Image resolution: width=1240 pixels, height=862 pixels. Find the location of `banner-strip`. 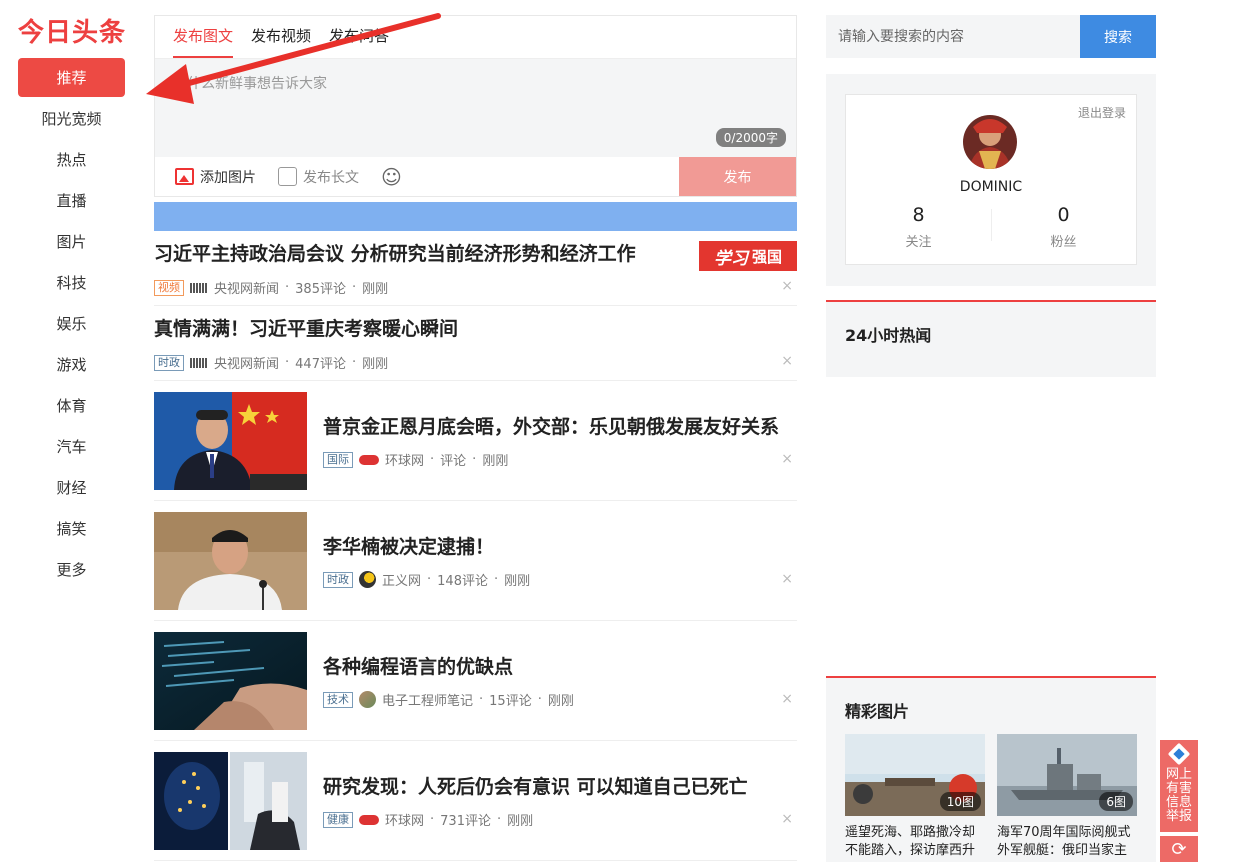

banner-strip is located at coordinates (475, 216).